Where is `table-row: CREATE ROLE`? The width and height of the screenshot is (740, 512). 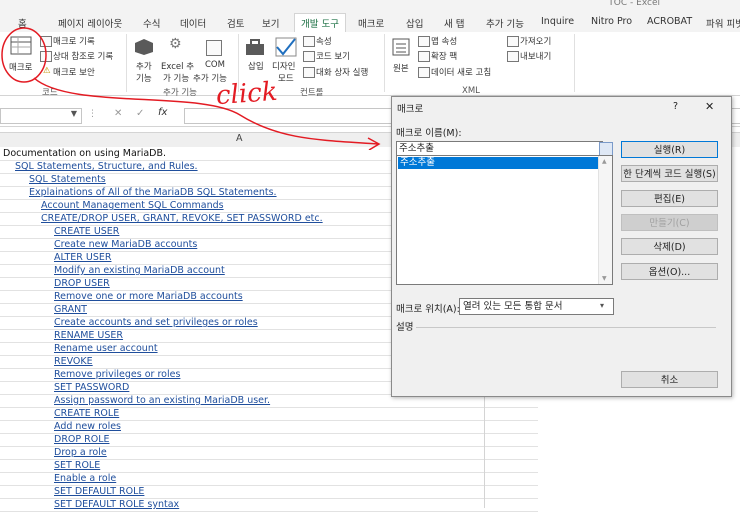
table-row: CREATE ROLE is located at coordinates (269, 414).